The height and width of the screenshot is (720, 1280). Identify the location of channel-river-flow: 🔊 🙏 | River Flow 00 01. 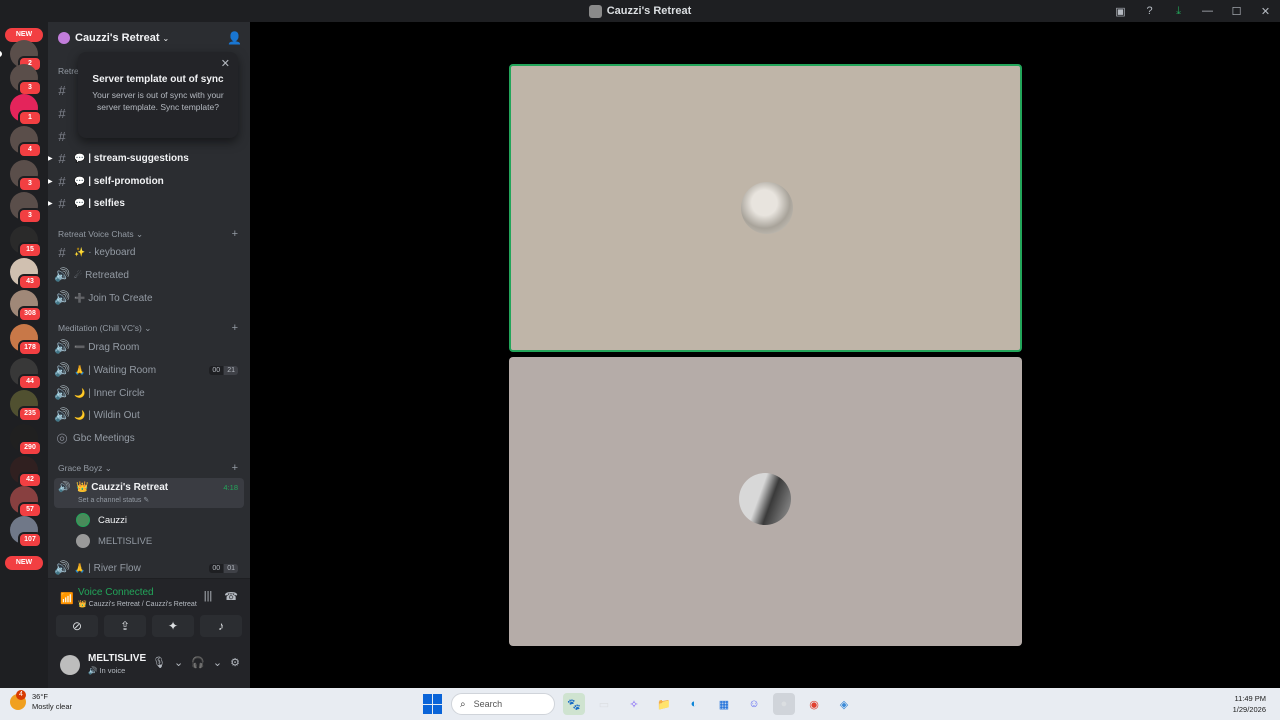
(149, 568).